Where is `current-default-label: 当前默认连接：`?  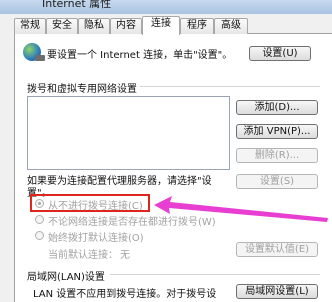
current-default-label: 当前默认连接： is located at coordinates (83, 255).